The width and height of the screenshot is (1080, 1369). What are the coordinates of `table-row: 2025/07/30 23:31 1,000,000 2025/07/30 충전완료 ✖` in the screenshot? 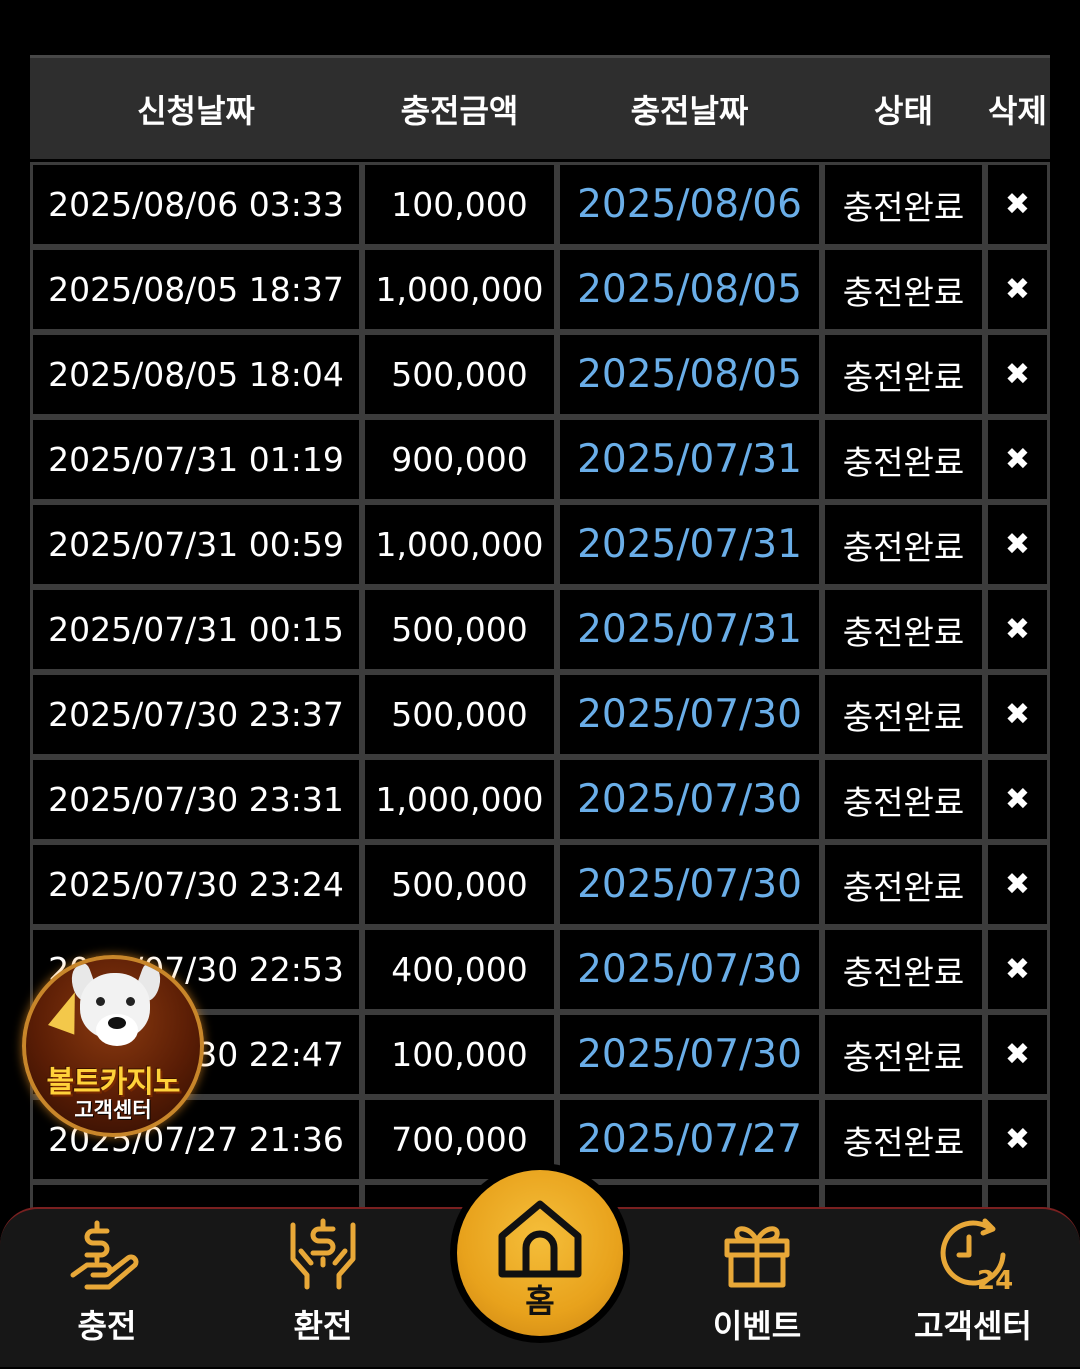 It's located at (540, 799).